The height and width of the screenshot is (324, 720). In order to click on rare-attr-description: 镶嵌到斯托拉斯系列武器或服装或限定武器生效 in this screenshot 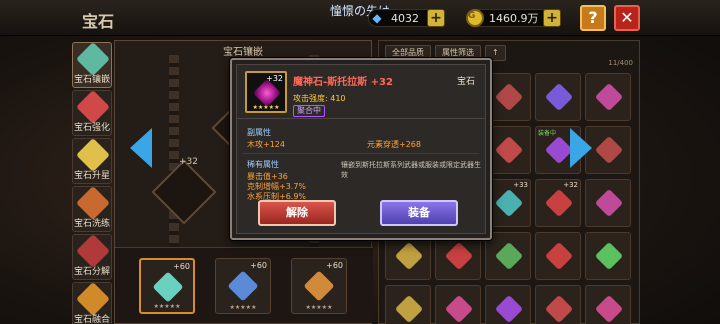, I will do `click(411, 170)`.